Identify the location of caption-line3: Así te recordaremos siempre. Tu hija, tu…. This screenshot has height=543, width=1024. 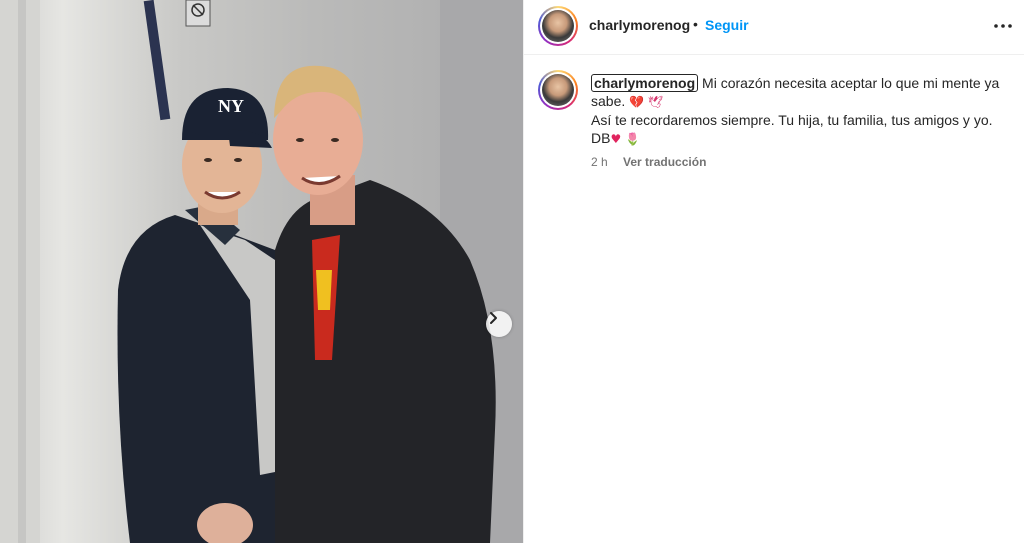
(792, 120).